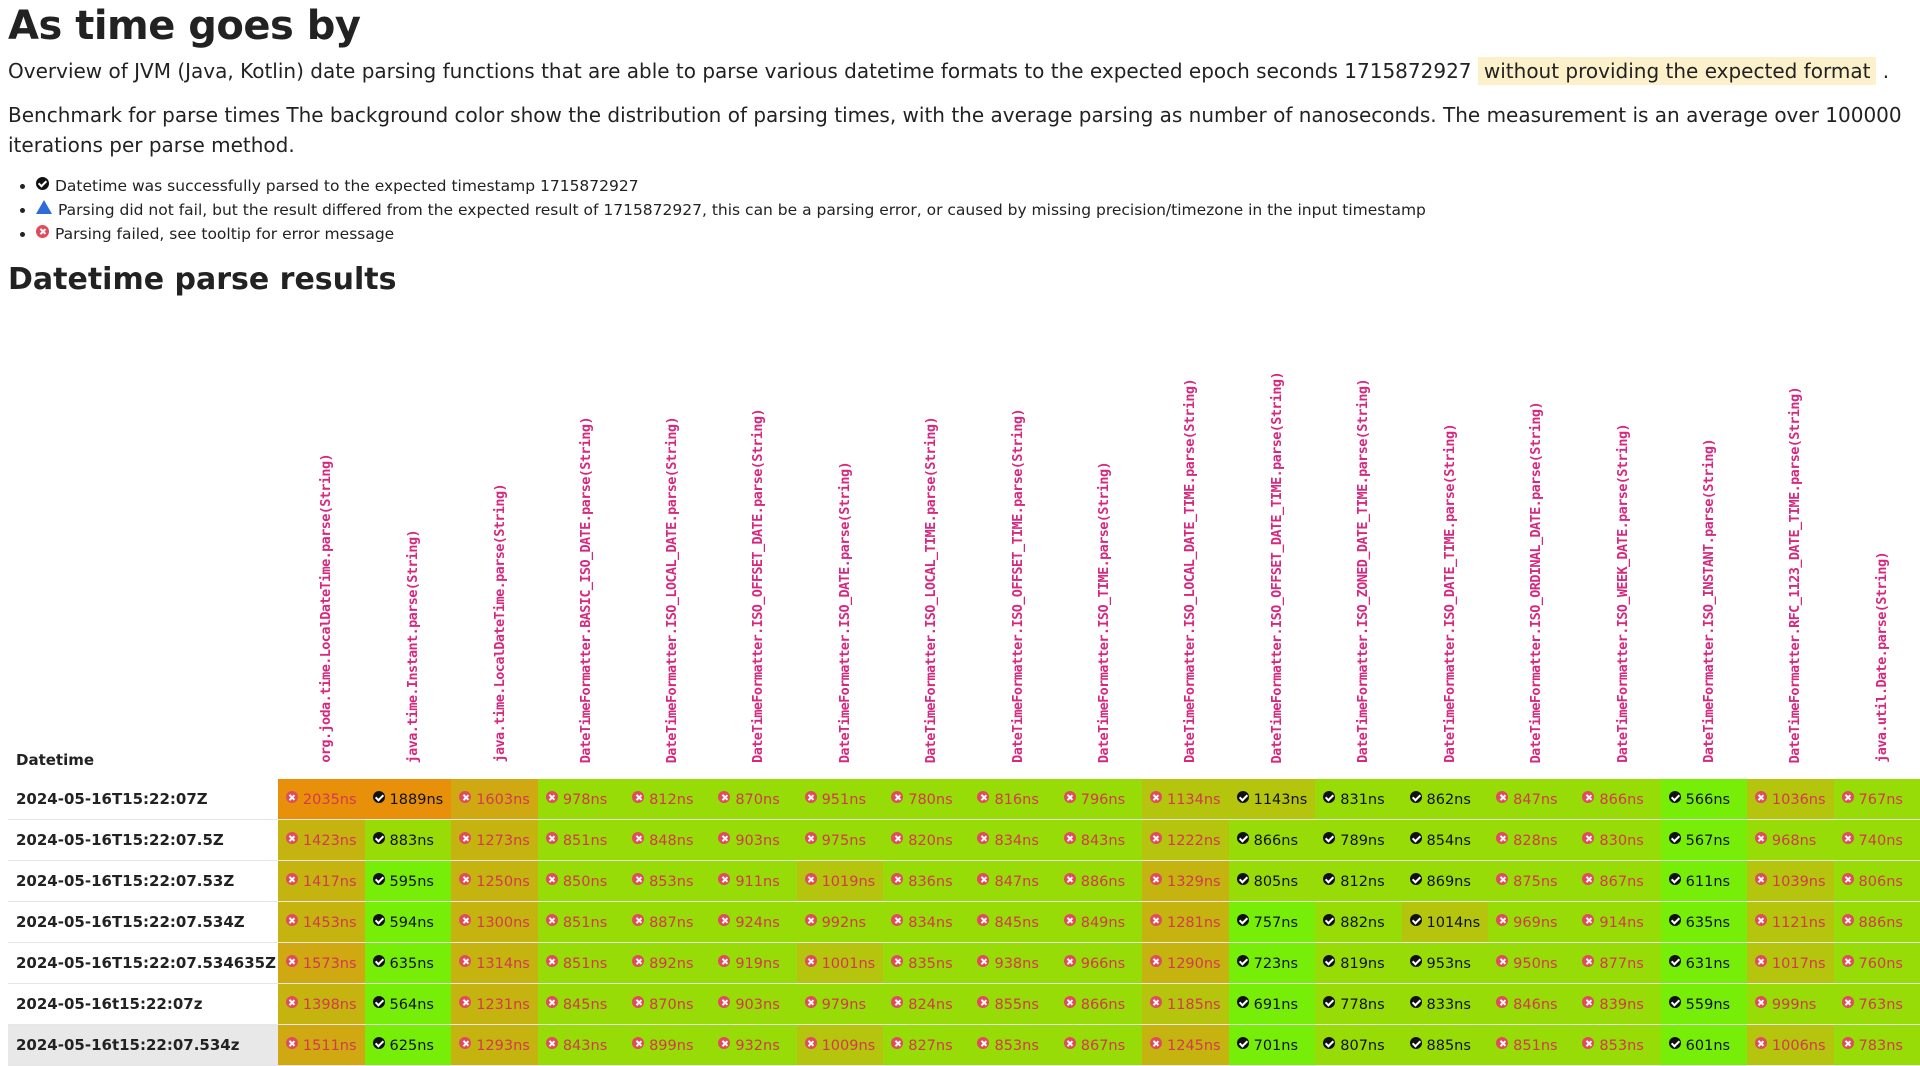  What do you see at coordinates (408, 799) in the screenshot?
I see `result-cell: 1889ns` at bounding box center [408, 799].